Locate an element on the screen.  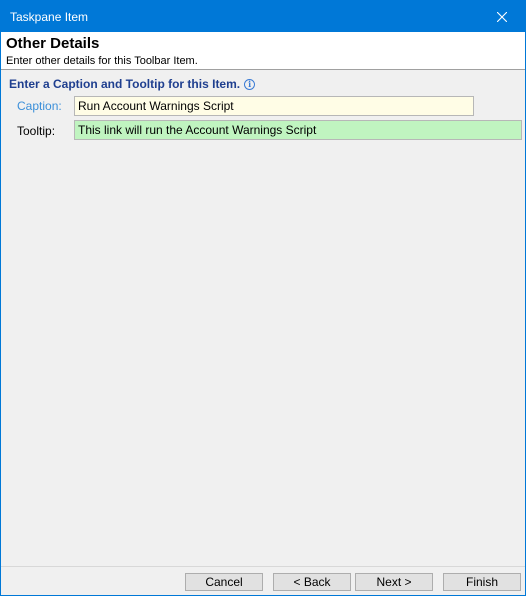
caption-input is located at coordinates (274, 106).